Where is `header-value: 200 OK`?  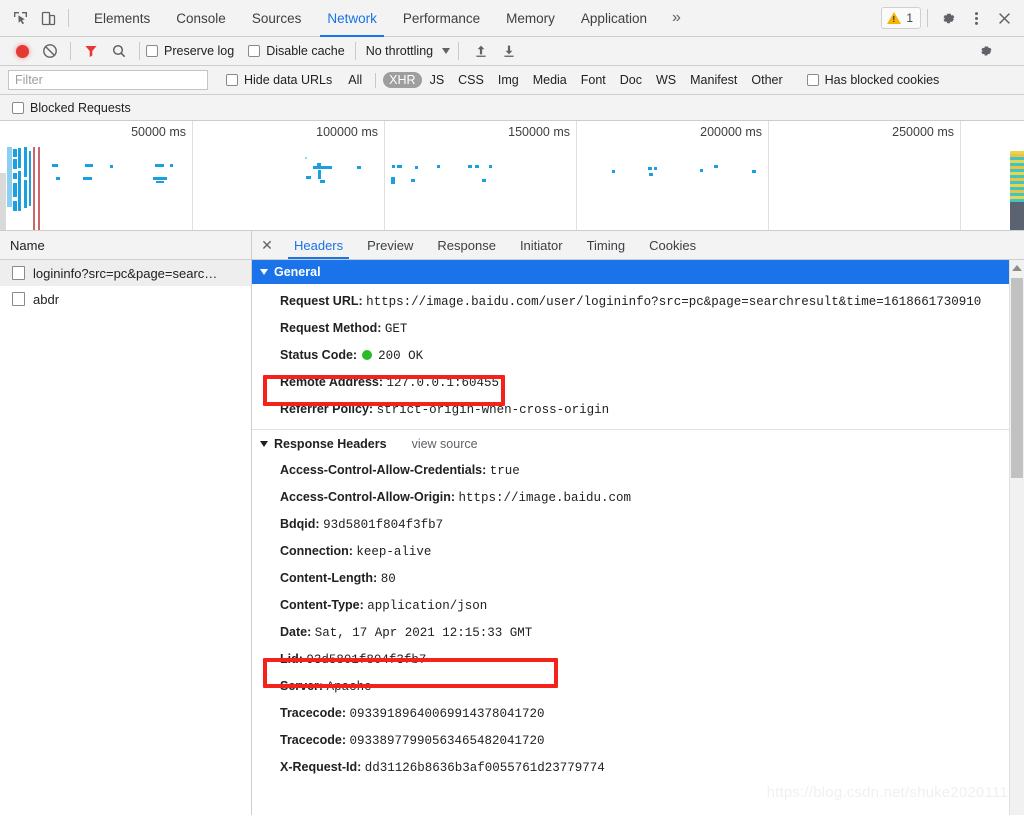
header-value: 200 OK is located at coordinates (401, 356).